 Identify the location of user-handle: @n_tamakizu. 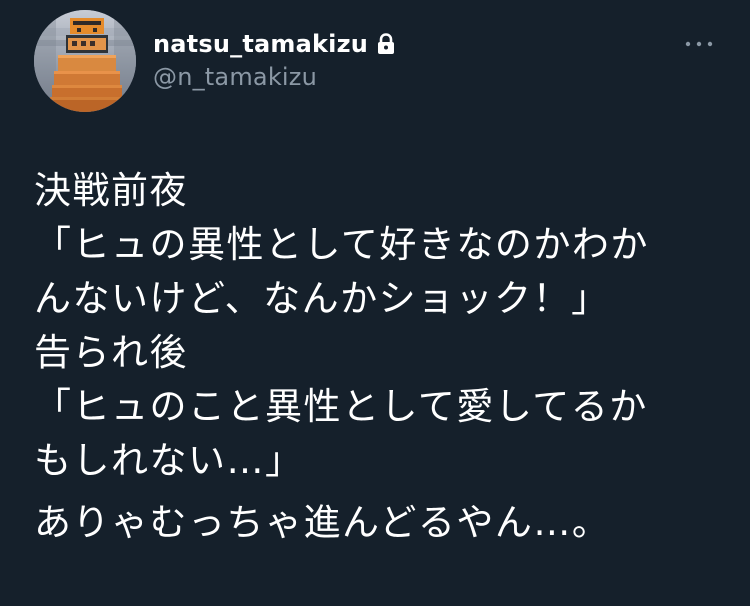
(393, 77).